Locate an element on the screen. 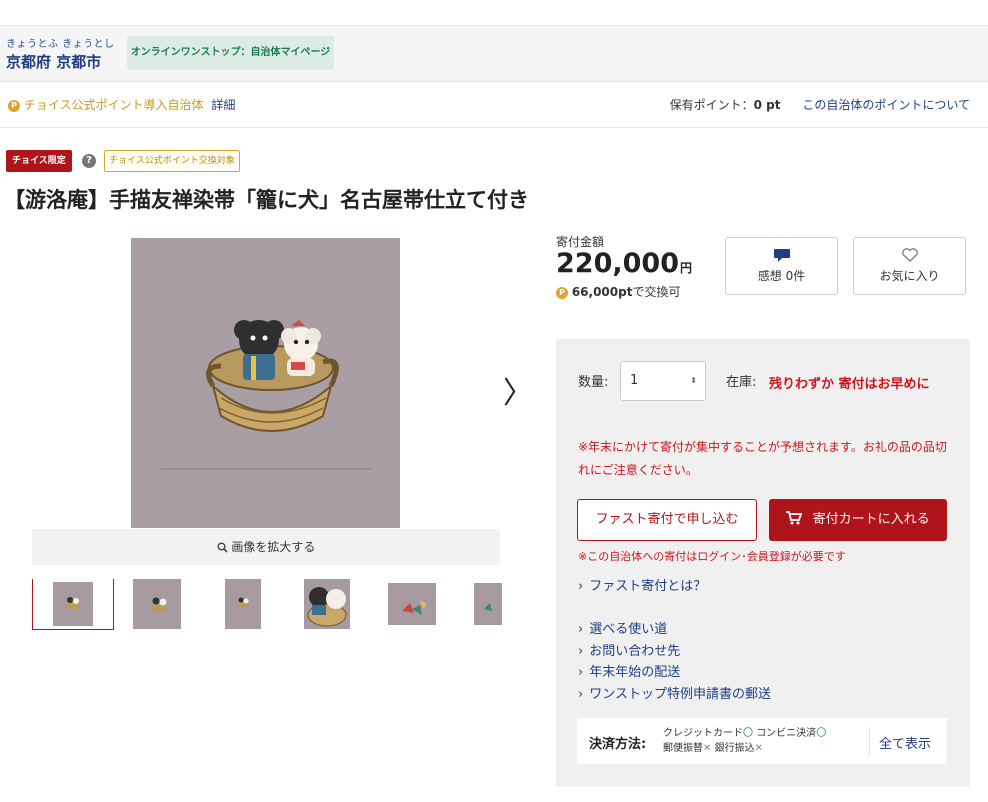 The image size is (988, 802). link-onestop-mailing-label: ワンストップ特例申請書の郵送 is located at coordinates (680, 694).